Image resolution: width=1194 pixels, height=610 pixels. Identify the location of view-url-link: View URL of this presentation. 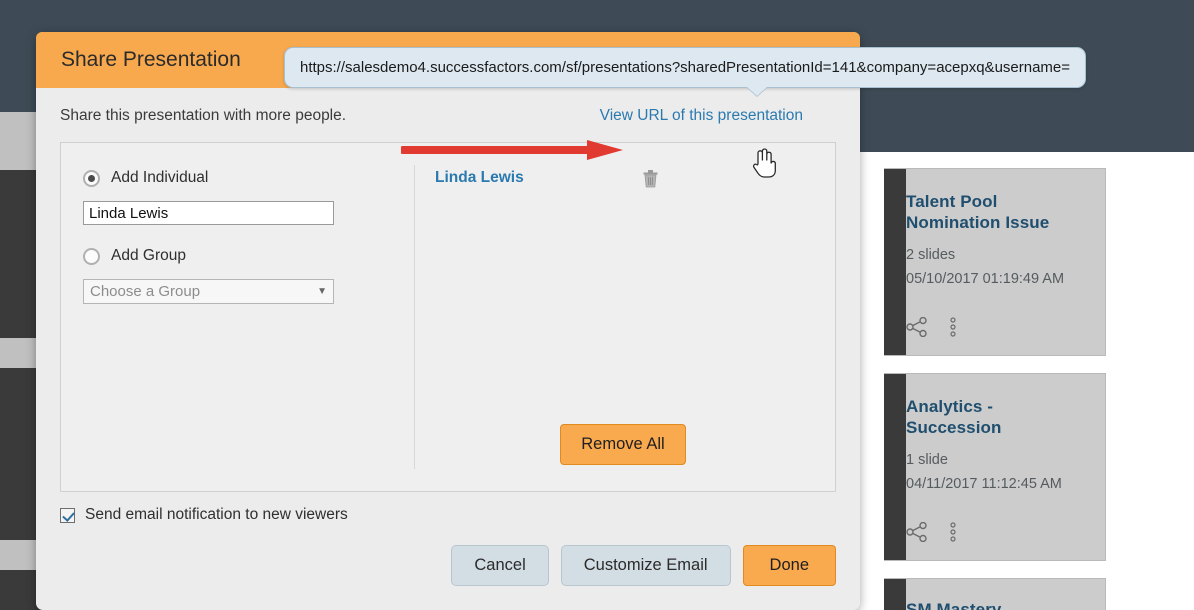
(701, 116).